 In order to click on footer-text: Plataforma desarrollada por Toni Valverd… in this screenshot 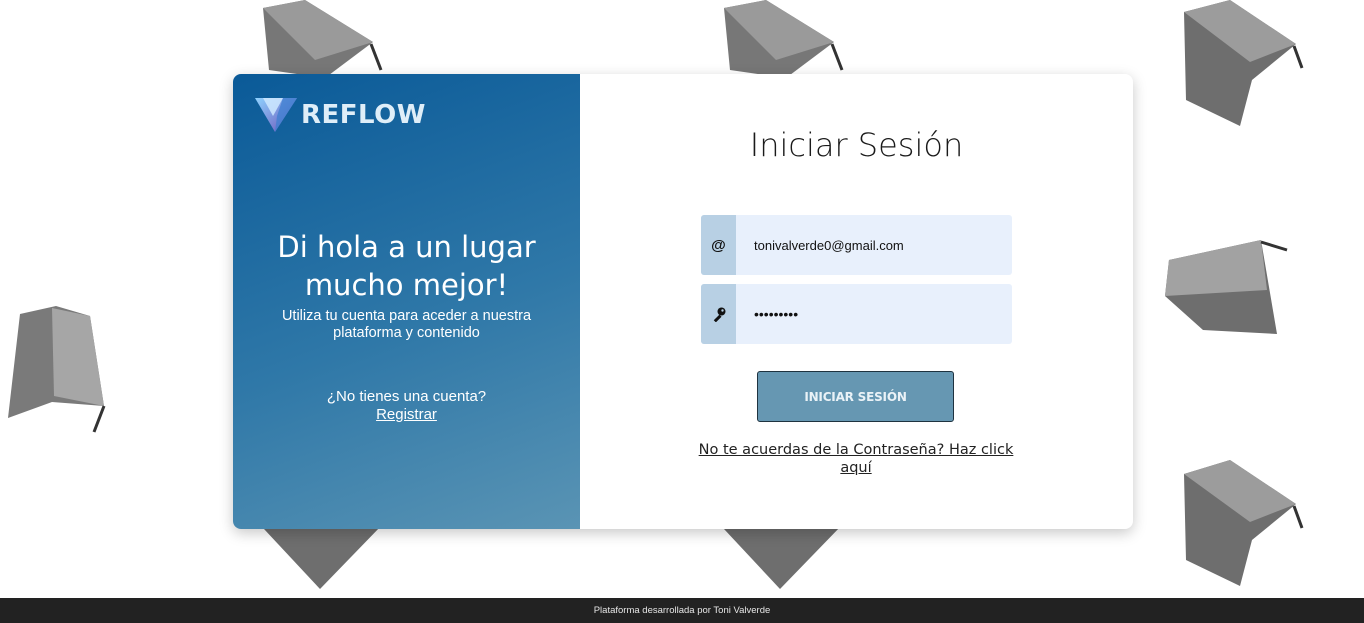, I will do `click(682, 610)`.